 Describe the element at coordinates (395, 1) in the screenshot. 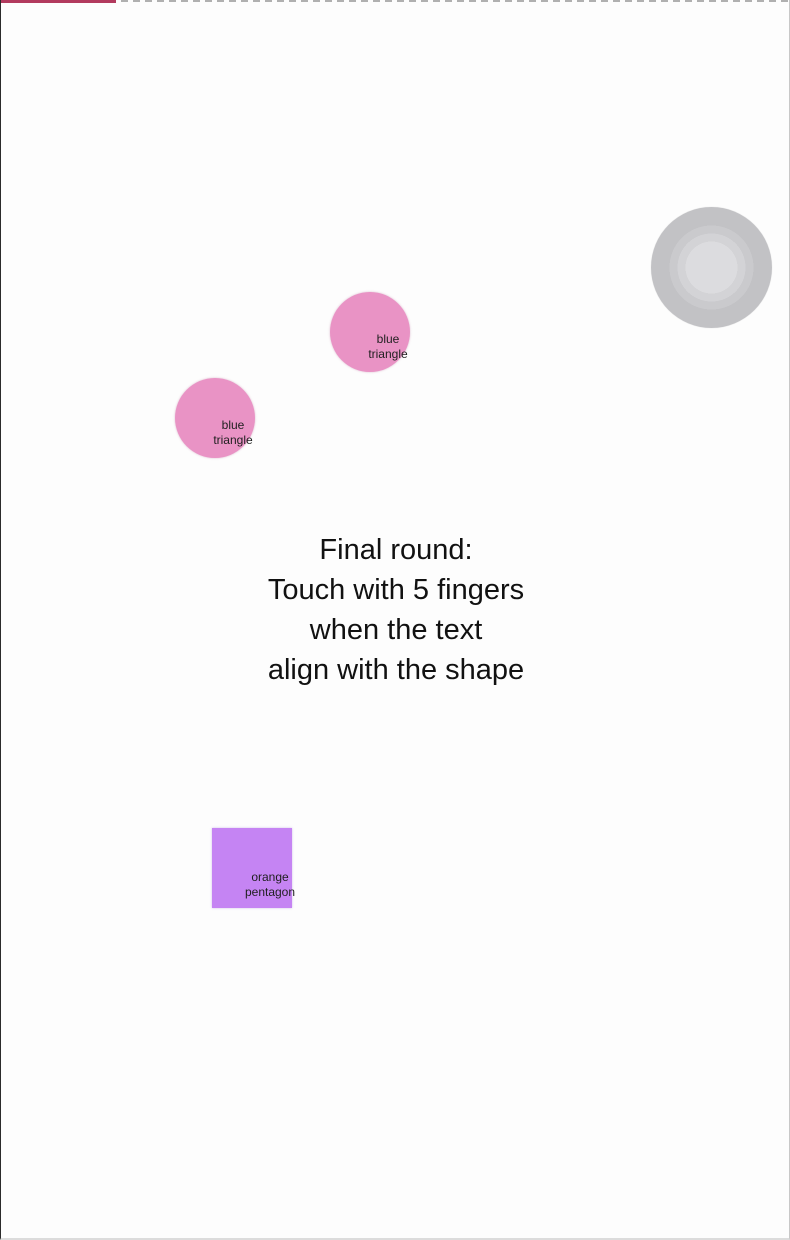

I see `progress-track` at that location.